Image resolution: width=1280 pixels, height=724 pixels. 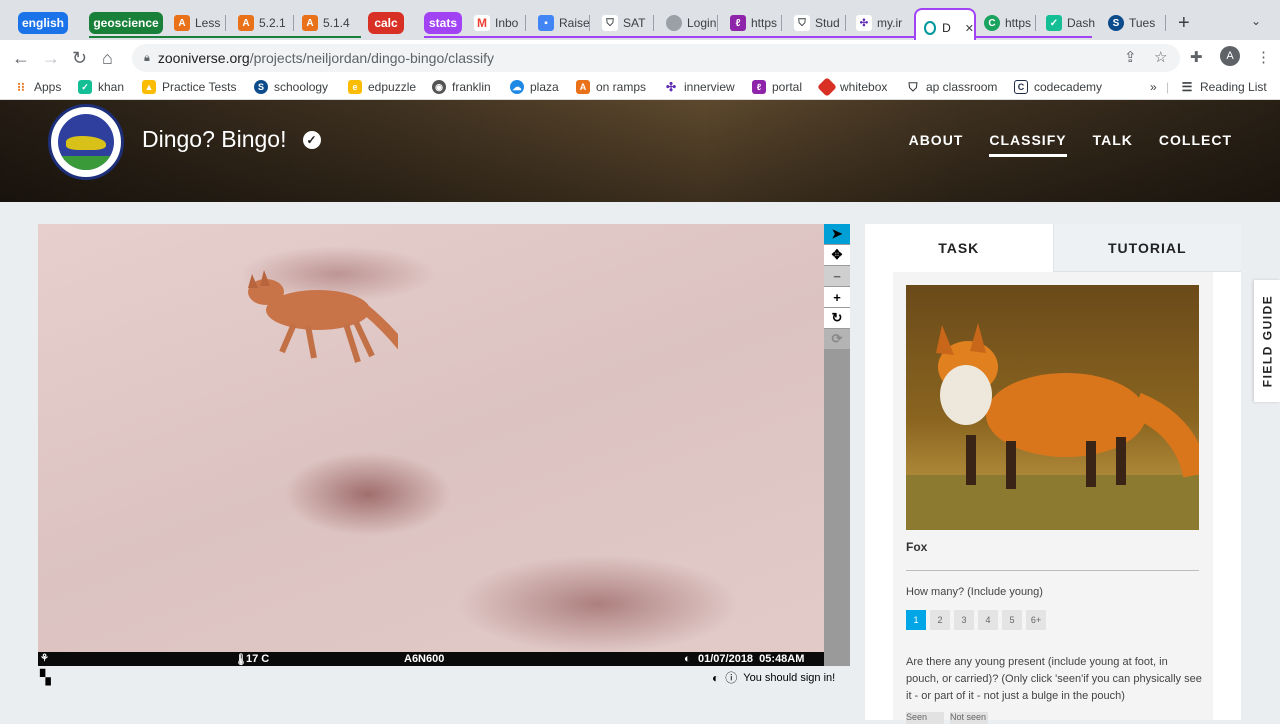 What do you see at coordinates (634, 23) in the screenshot?
I see `tab-title: SAT` at bounding box center [634, 23].